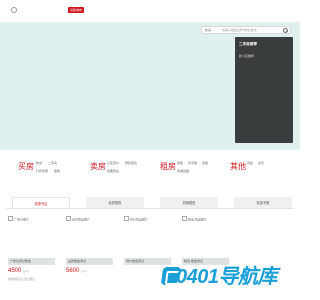 The height and width of the screenshot is (300, 320). I want to click on category-buy: 买房 新房 二手房 打折优惠 团购, so click(50, 169).